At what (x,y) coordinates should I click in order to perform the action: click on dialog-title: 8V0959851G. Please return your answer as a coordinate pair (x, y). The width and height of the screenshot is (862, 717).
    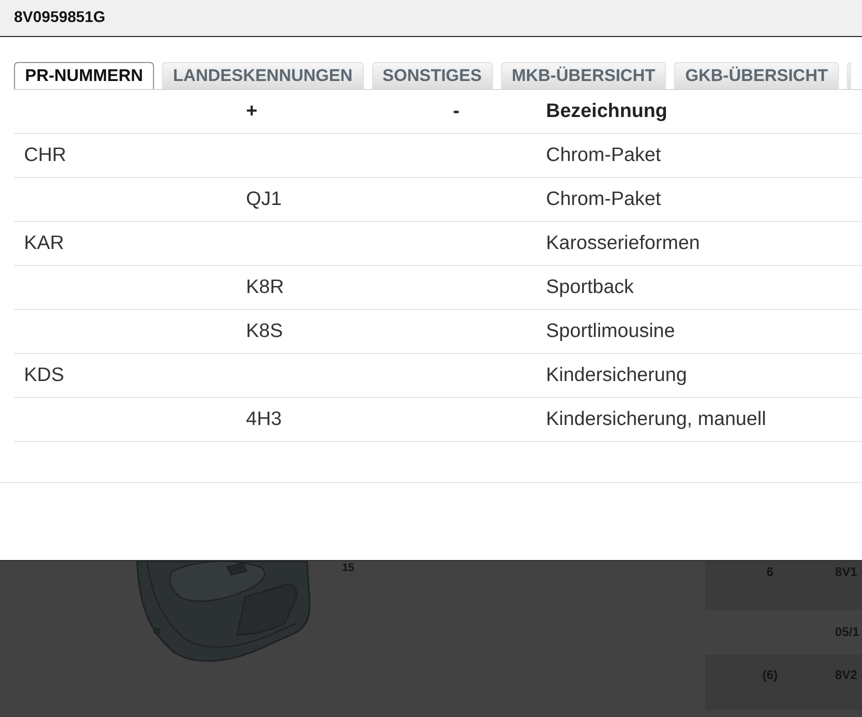
    Looking at the image, I should click on (60, 18).